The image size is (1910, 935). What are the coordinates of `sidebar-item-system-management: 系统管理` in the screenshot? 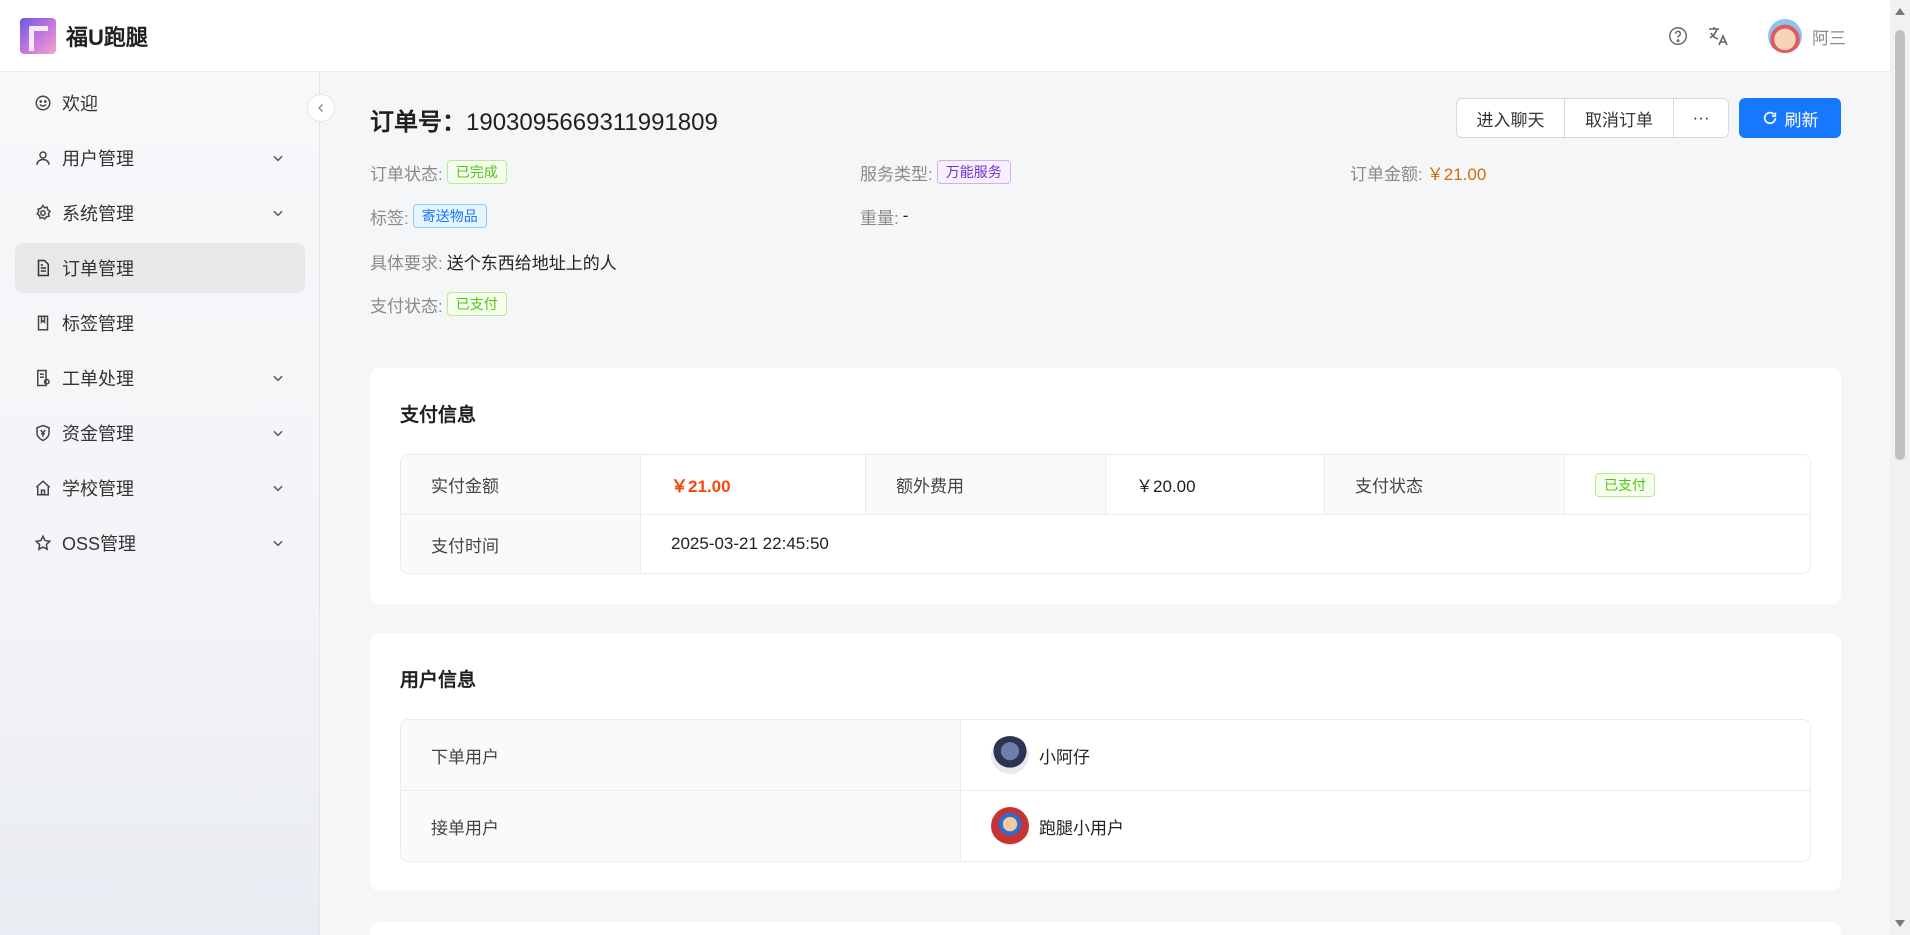 It's located at (160, 213).